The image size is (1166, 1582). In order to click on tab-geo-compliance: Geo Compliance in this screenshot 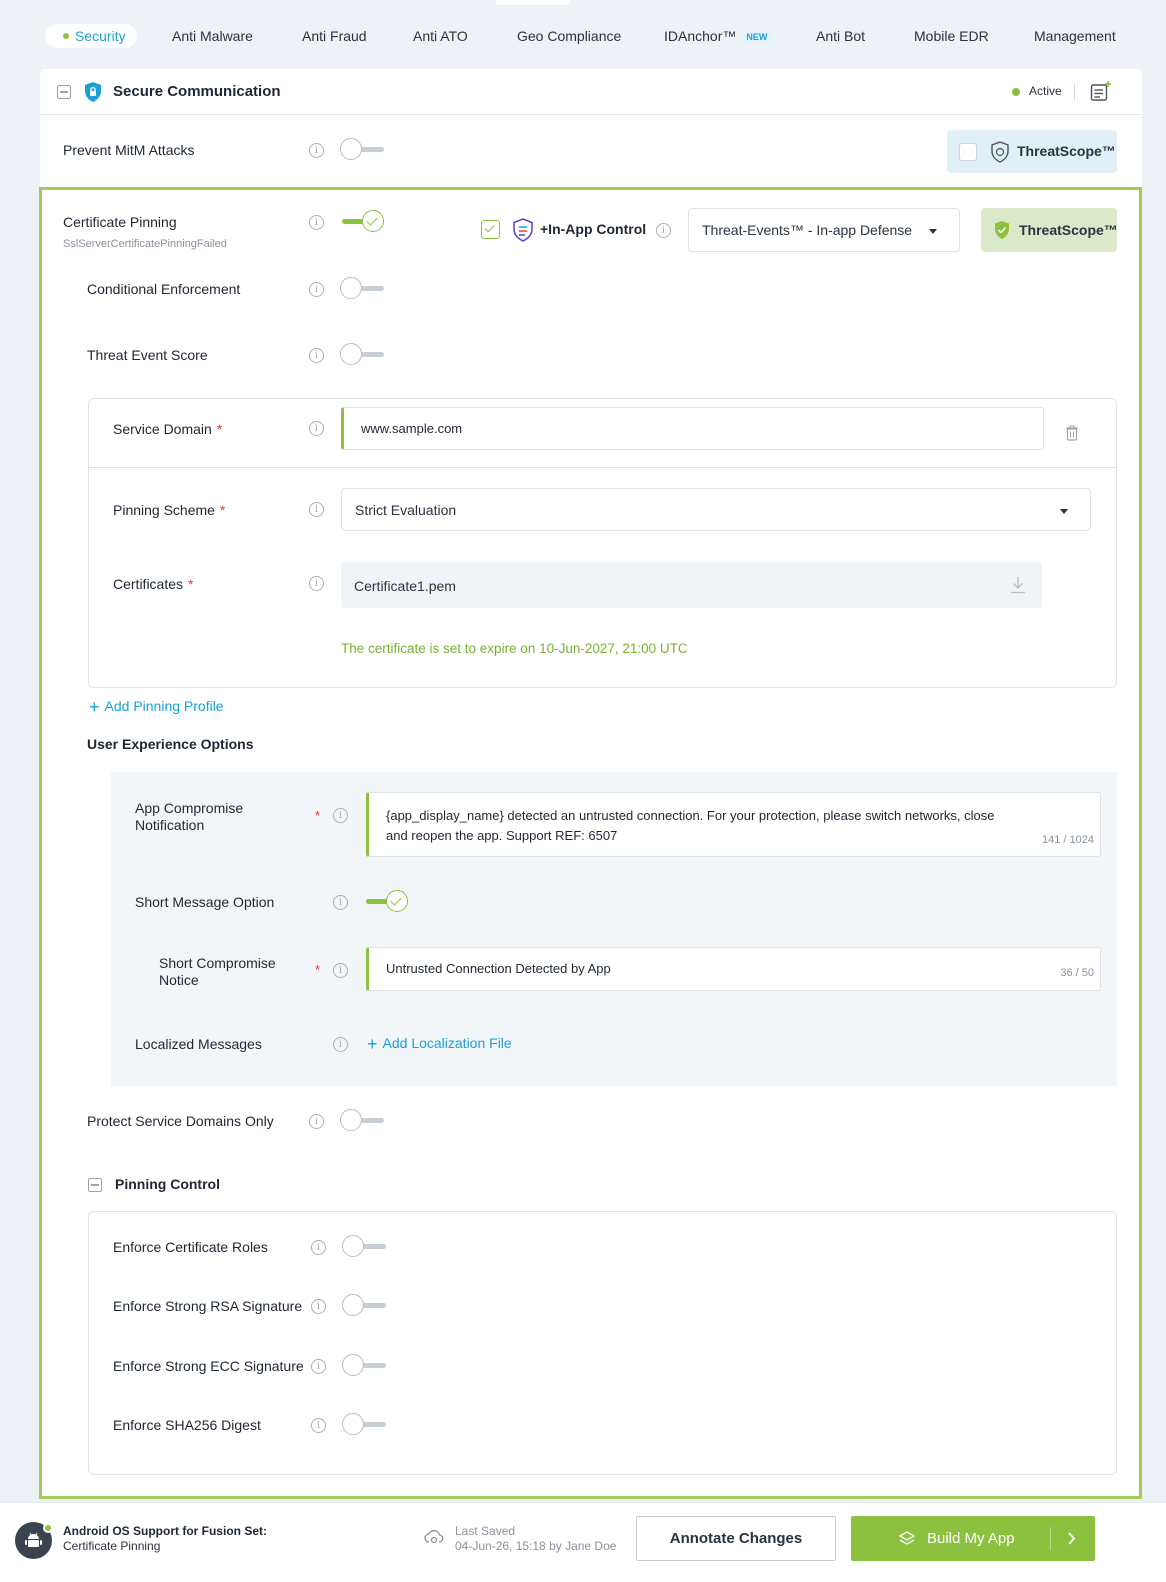, I will do `click(569, 36)`.